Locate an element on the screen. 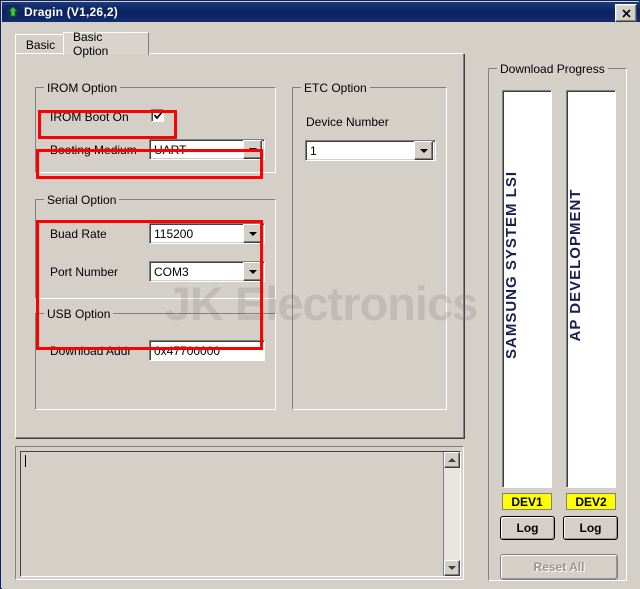  device-number-value: 1 is located at coordinates (313, 150).